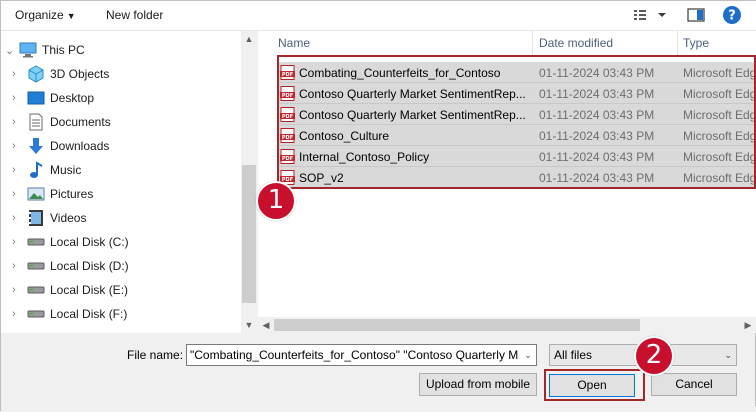  I want to click on step-1-badge: 1, so click(276, 201).